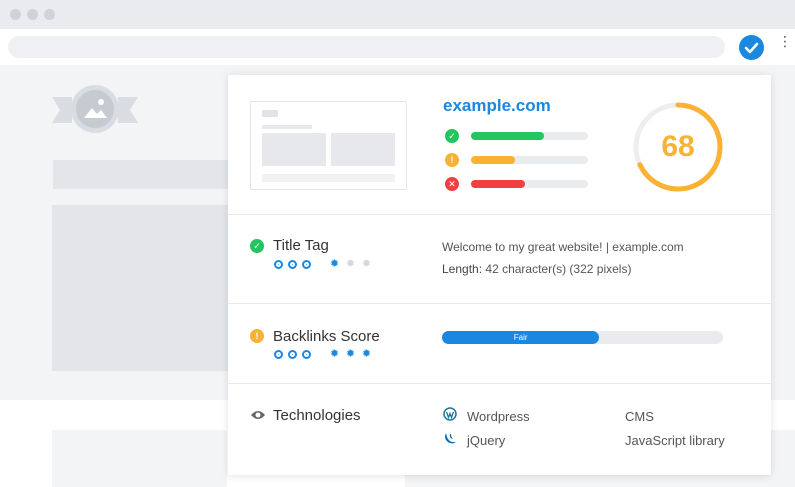 The width and height of the screenshot is (795, 487). I want to click on pass-bar-fill, so click(507, 136).